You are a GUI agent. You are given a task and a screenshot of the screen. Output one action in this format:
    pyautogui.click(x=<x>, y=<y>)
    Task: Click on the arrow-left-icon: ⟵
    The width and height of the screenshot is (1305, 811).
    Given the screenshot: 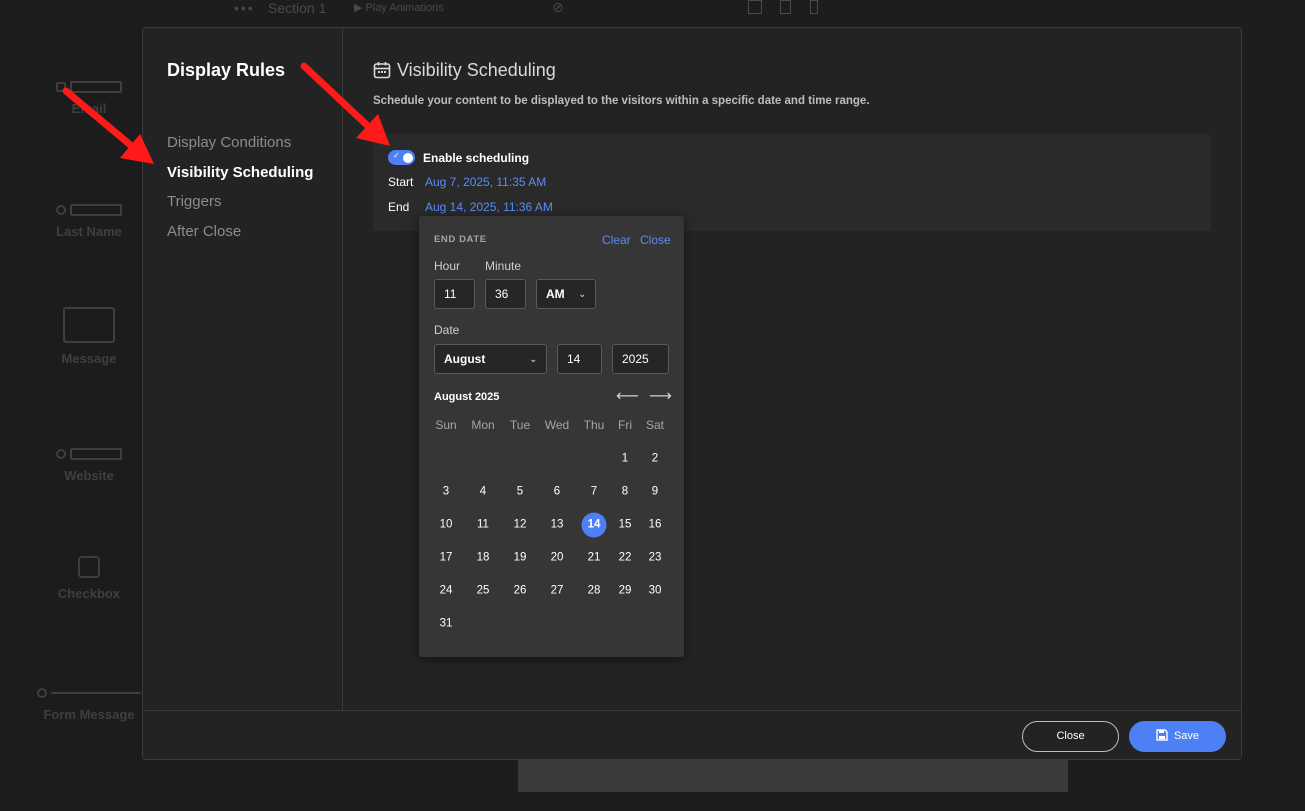 What is the action you would take?
    pyautogui.click(x=627, y=396)
    